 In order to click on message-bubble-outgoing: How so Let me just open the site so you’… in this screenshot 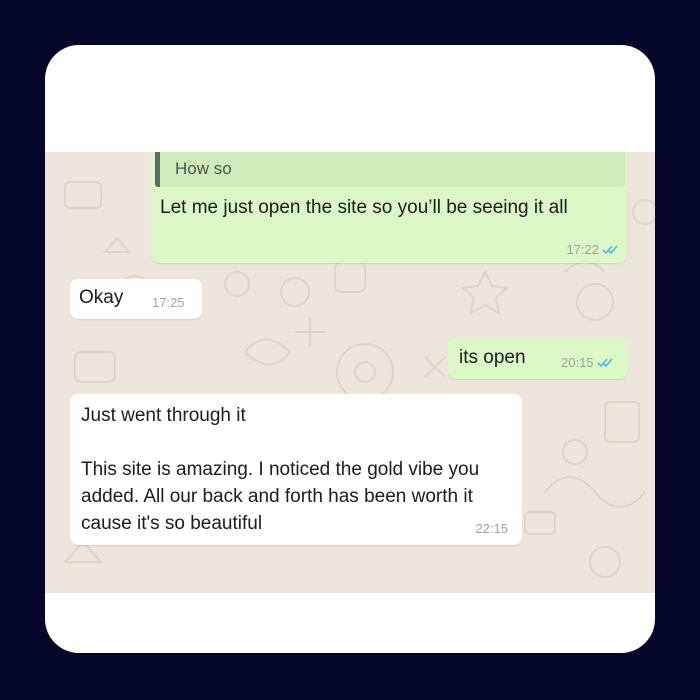, I will do `click(389, 207)`.